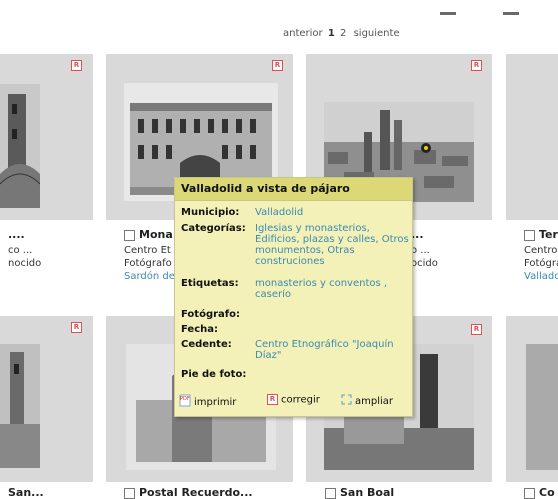  I want to click on photo-church-tower, so click(20, 406).